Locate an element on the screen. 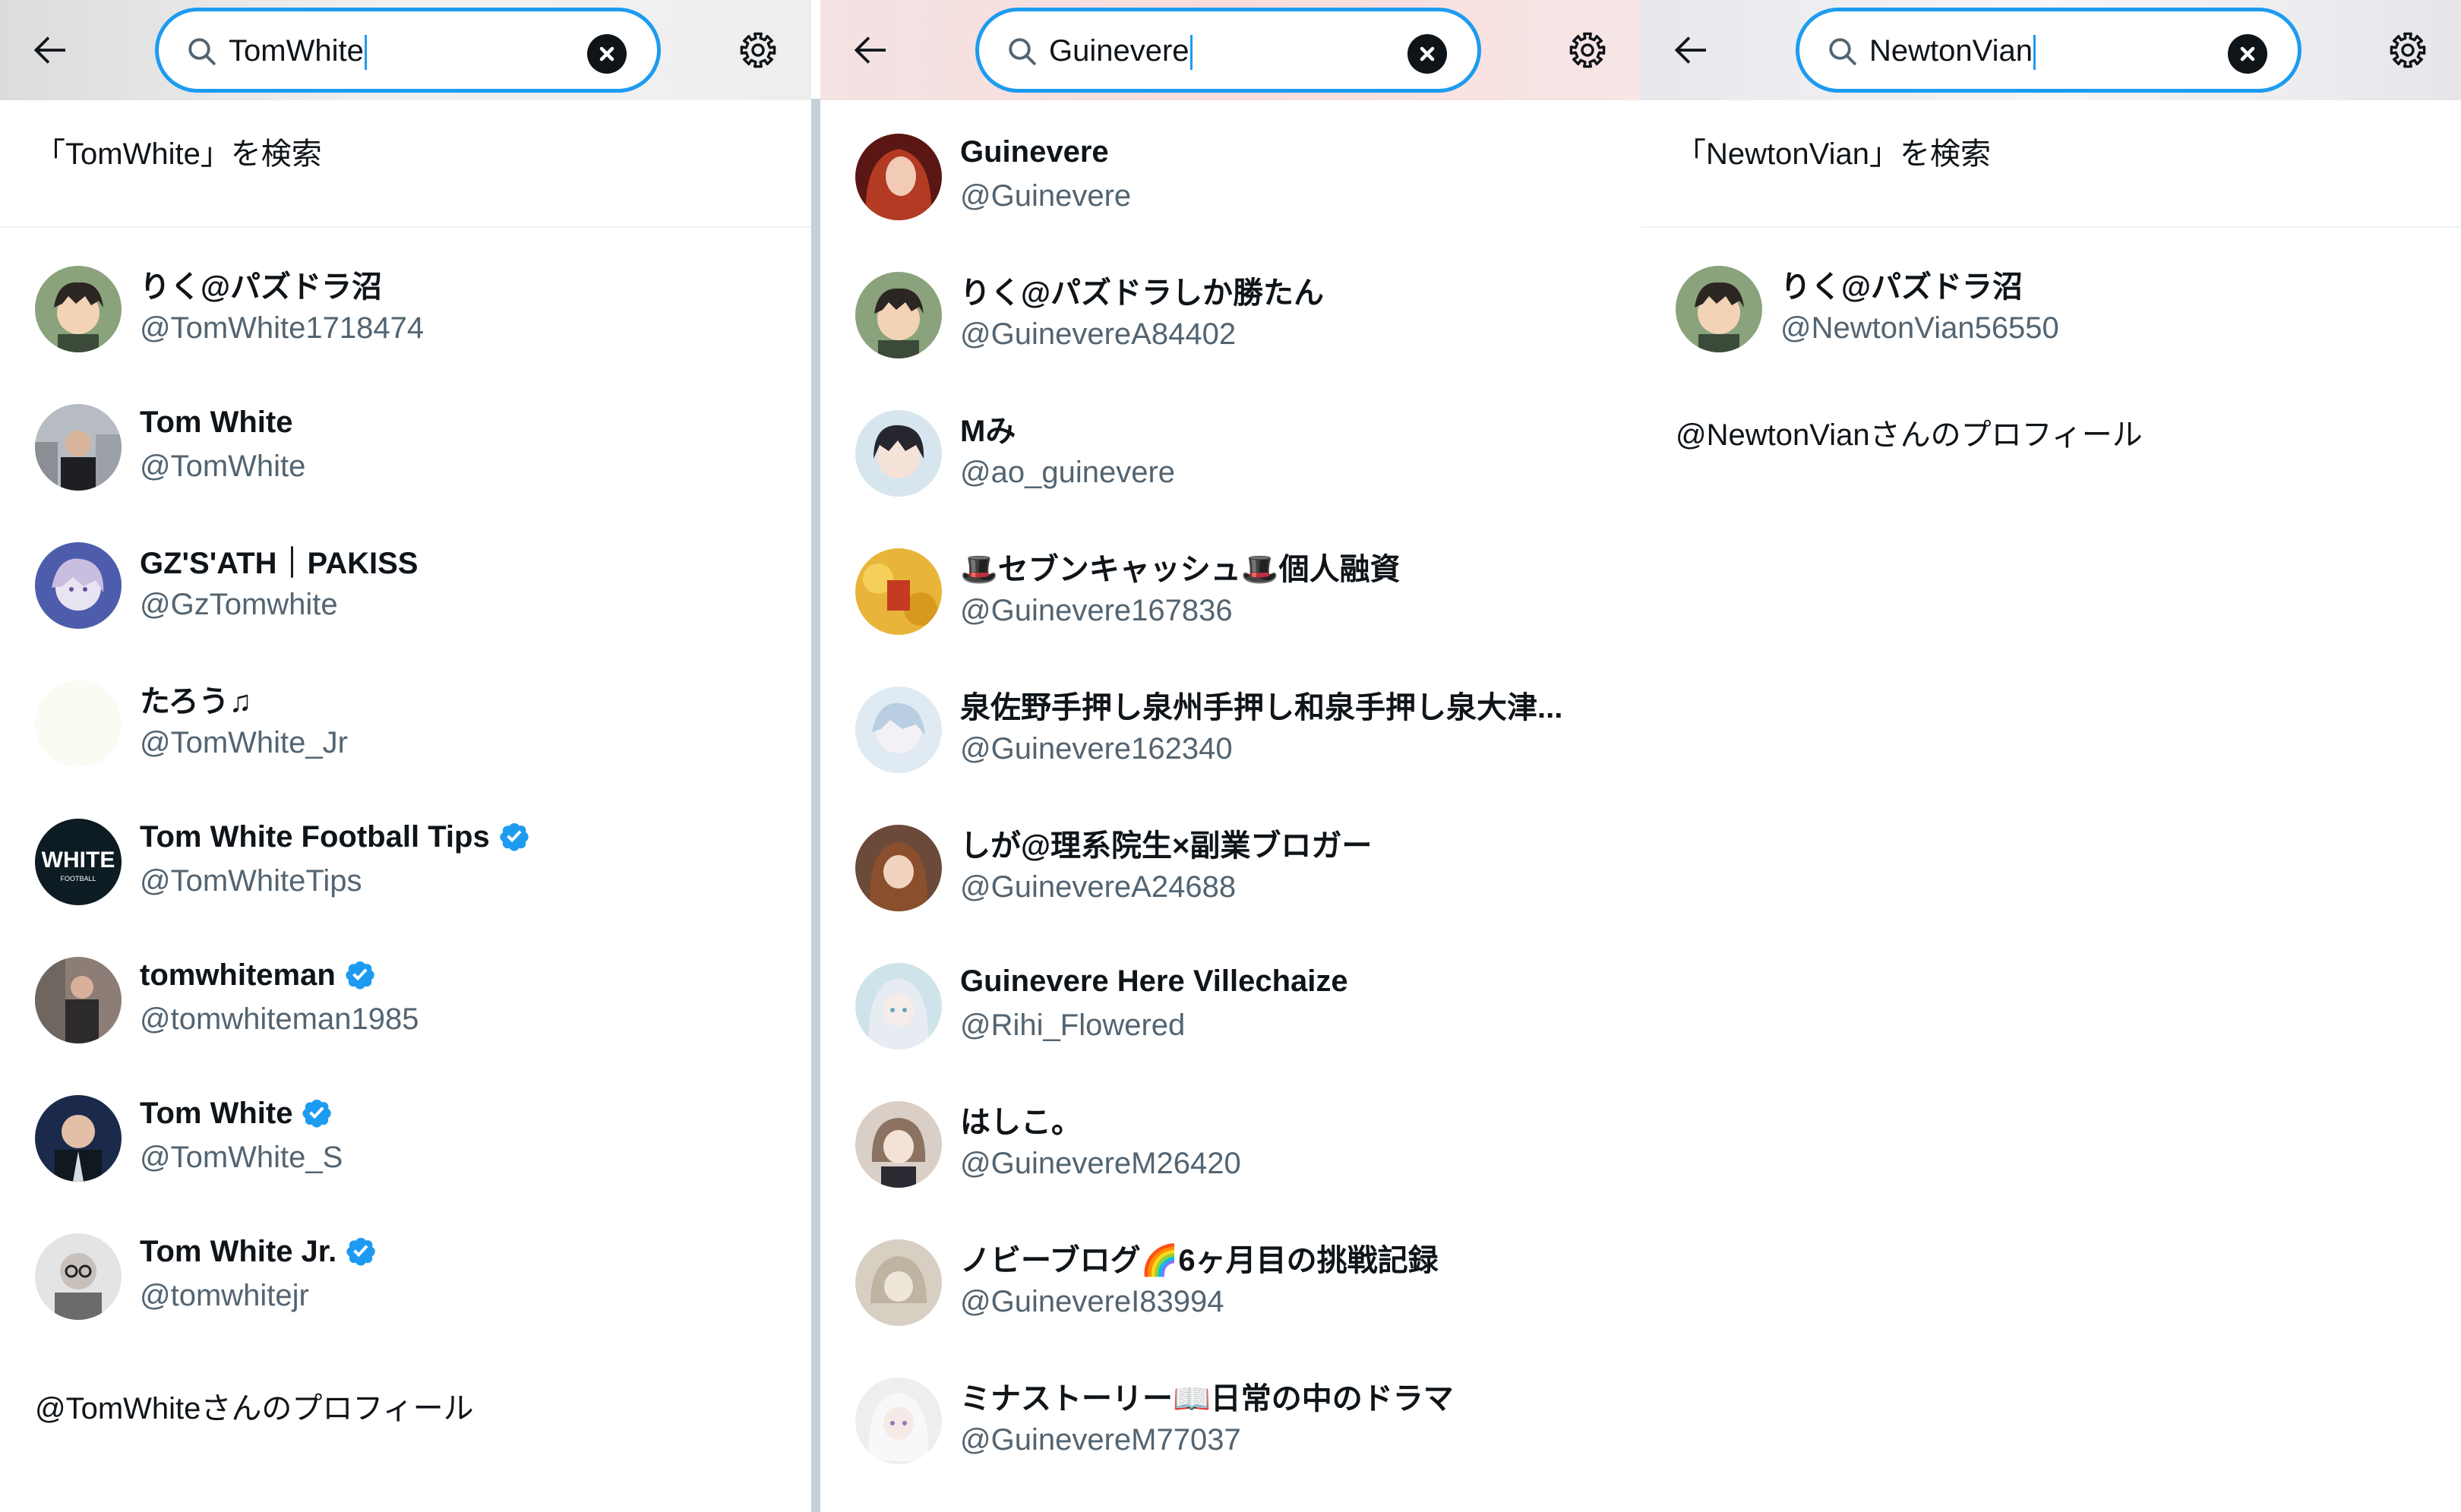 The image size is (2461, 1512). user-result-list: りく@パズドラ沼 @NewtonVian56550 is located at coordinates (2051, 318).